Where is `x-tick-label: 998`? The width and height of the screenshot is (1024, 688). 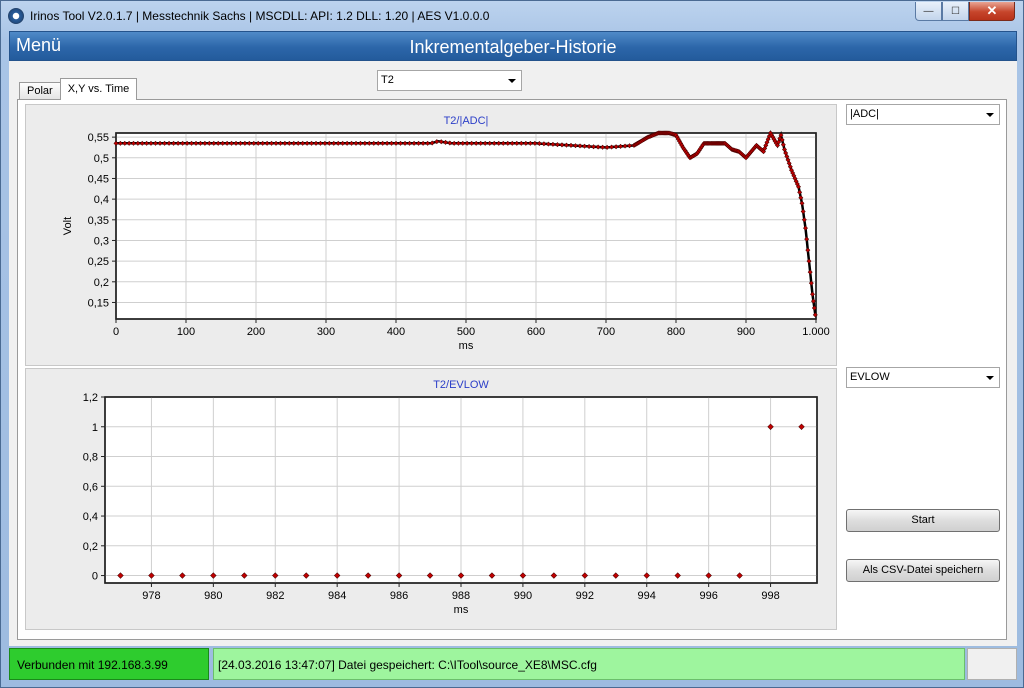
x-tick-label: 998 is located at coordinates (770, 596).